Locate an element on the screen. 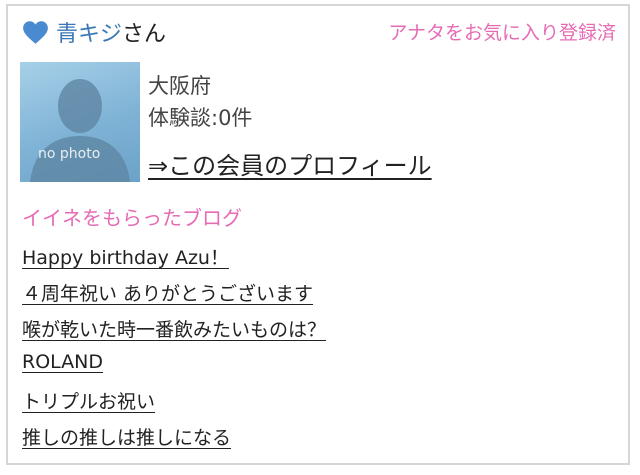 Image resolution: width=640 pixels, height=475 pixels. member-meta: 大阪府 体験談:0件 is located at coordinates (200, 102).